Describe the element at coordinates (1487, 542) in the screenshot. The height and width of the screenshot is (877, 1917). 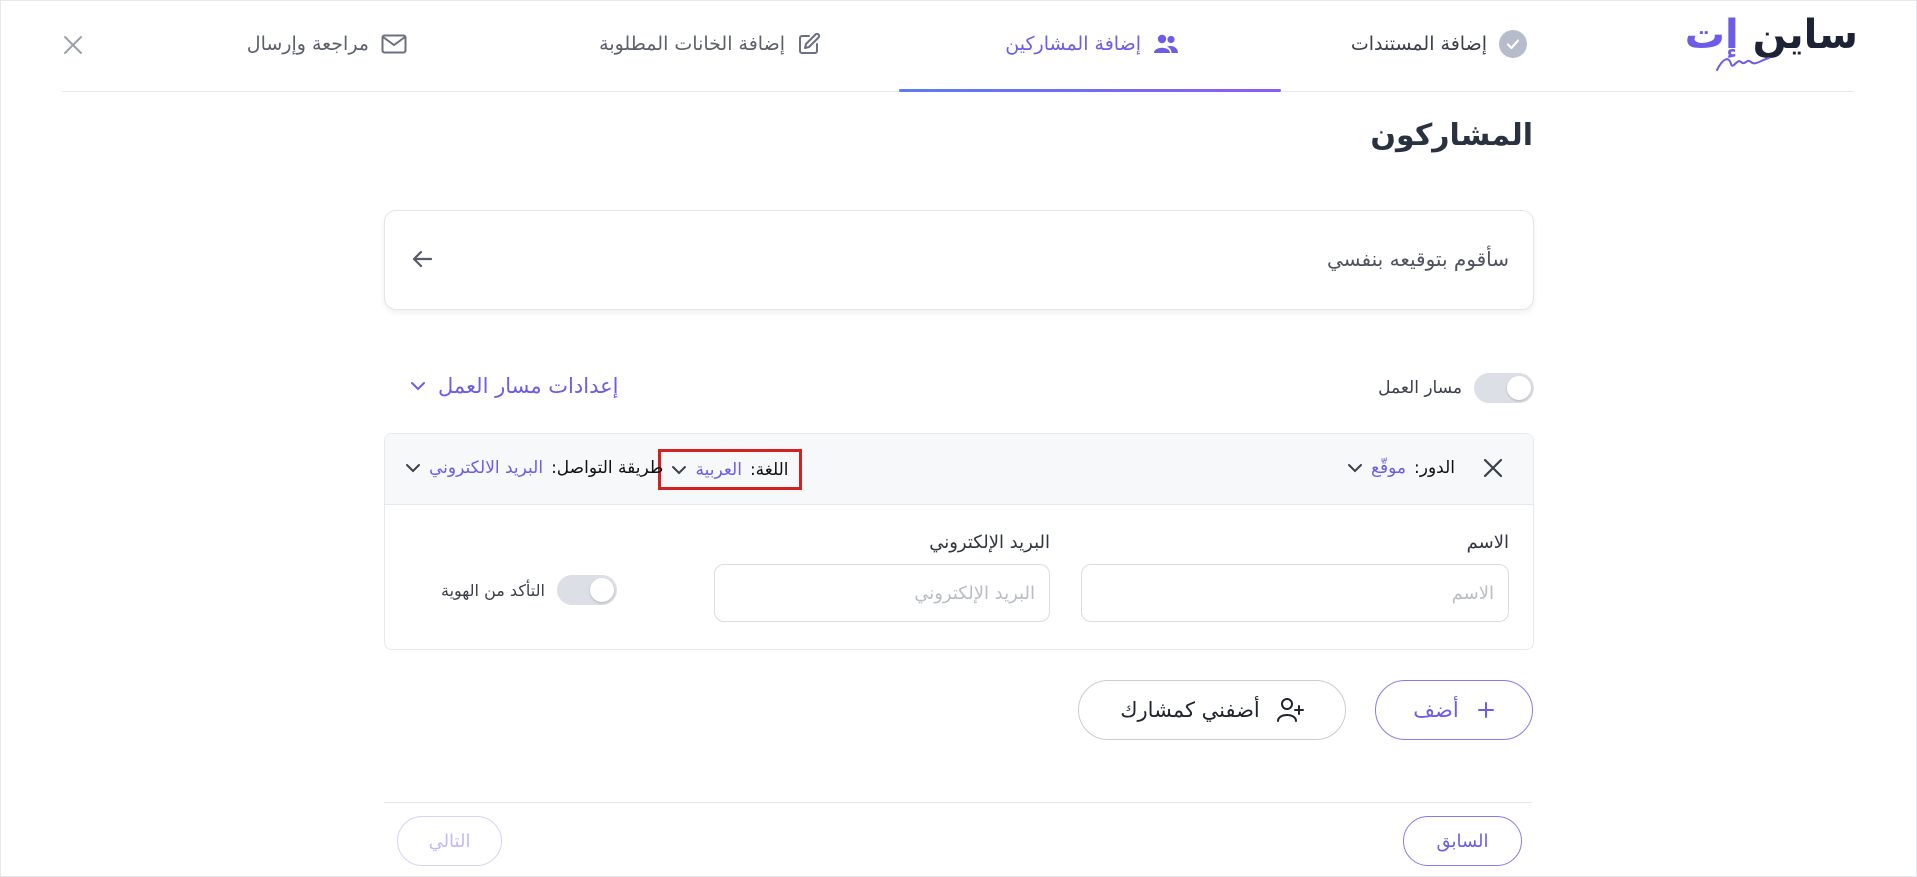
I see `name-label: الاسم` at that location.